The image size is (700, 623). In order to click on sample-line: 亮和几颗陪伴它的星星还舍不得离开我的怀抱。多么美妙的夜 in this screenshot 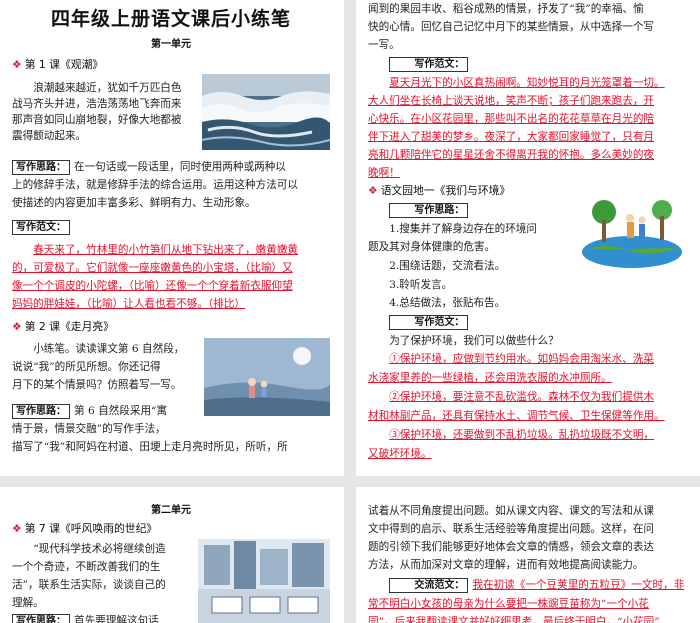, I will do `click(511, 155)`.